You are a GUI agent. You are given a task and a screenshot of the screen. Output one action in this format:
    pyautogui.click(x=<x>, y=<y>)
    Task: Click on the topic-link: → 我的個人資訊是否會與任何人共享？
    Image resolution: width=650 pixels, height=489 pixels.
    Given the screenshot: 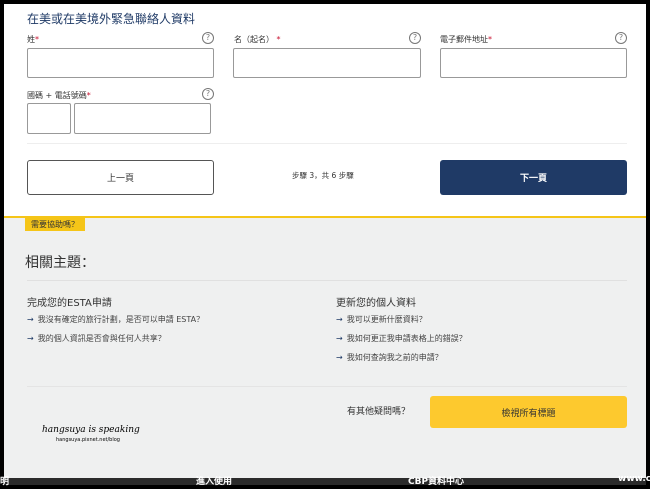 What is the action you would take?
    pyautogui.click(x=96, y=338)
    